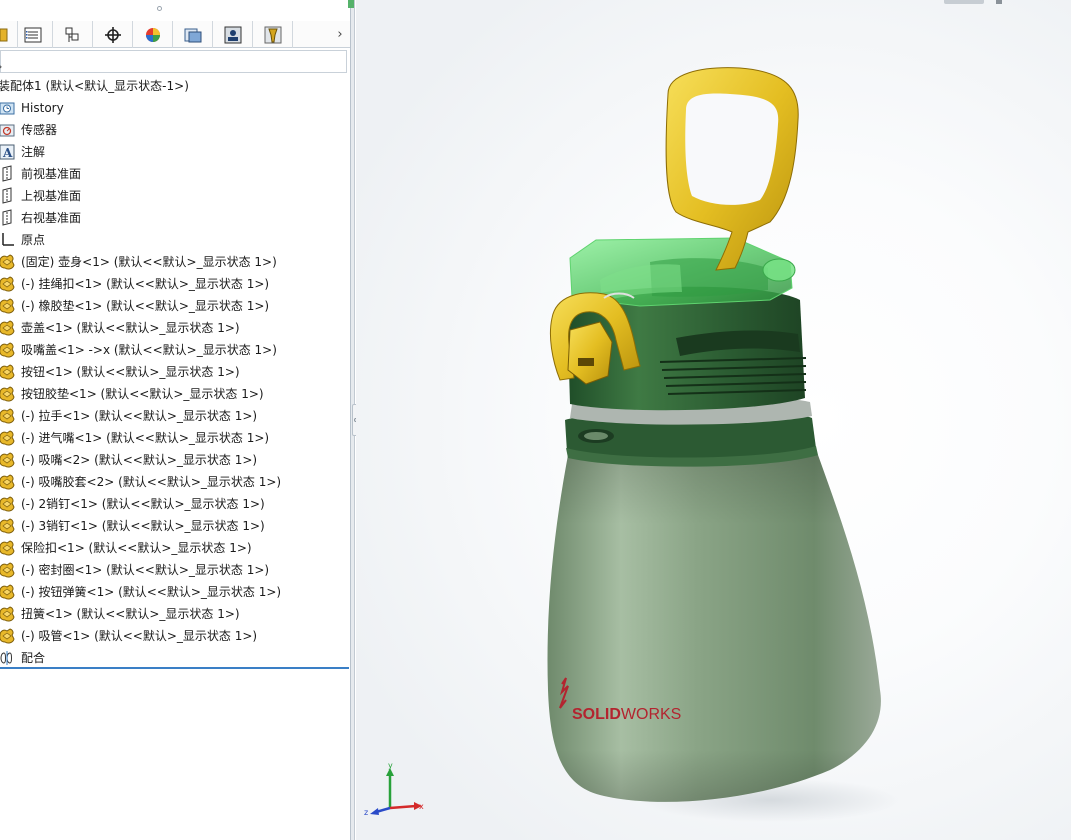 The width and height of the screenshot is (1071, 840). I want to click on tree-item-label: 注解, so click(33, 152).